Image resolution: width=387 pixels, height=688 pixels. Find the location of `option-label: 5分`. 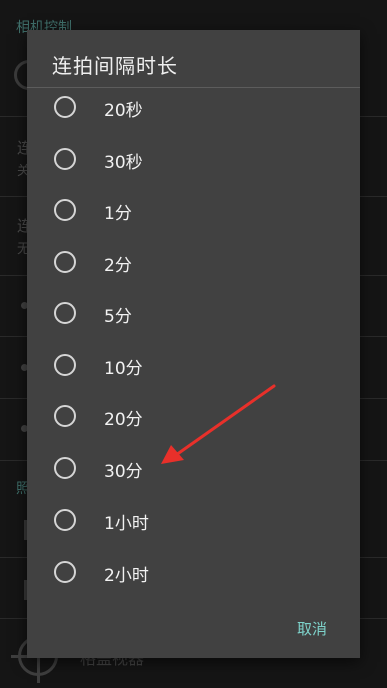

option-label: 5分 is located at coordinates (118, 317).